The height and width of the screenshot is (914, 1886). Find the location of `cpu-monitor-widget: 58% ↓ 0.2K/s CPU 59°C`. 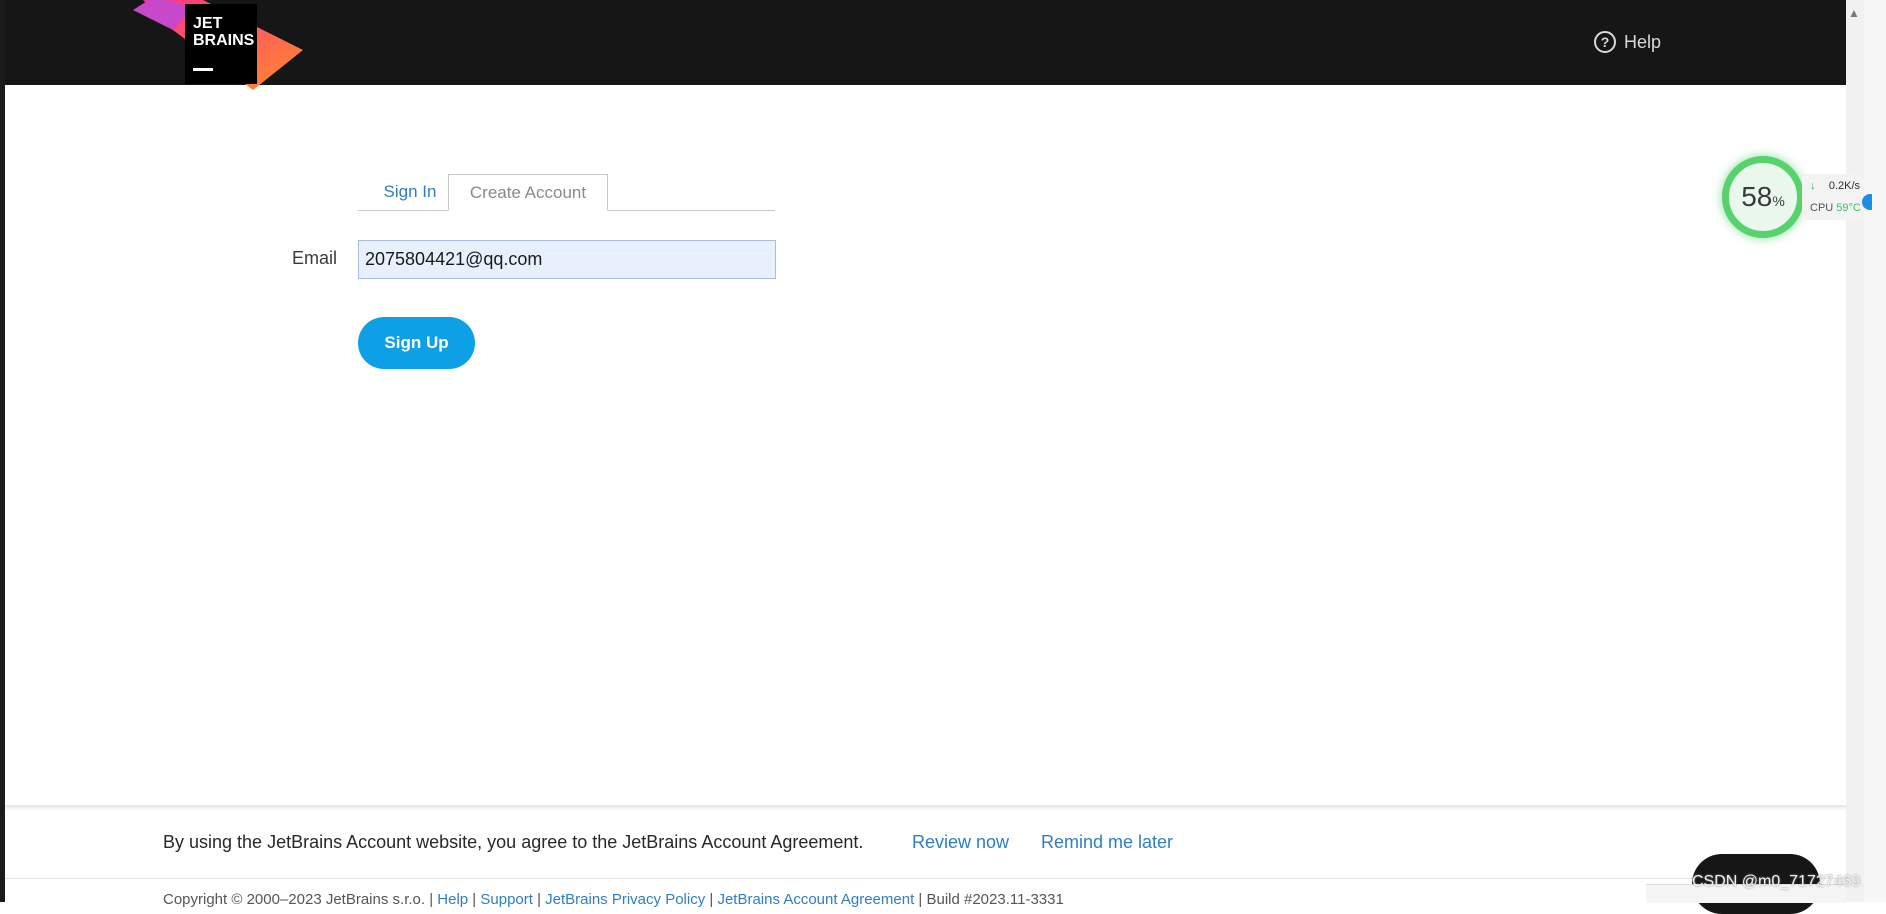

cpu-monitor-widget: 58% ↓ 0.2K/s CPU 59°C is located at coordinates (1793, 199).